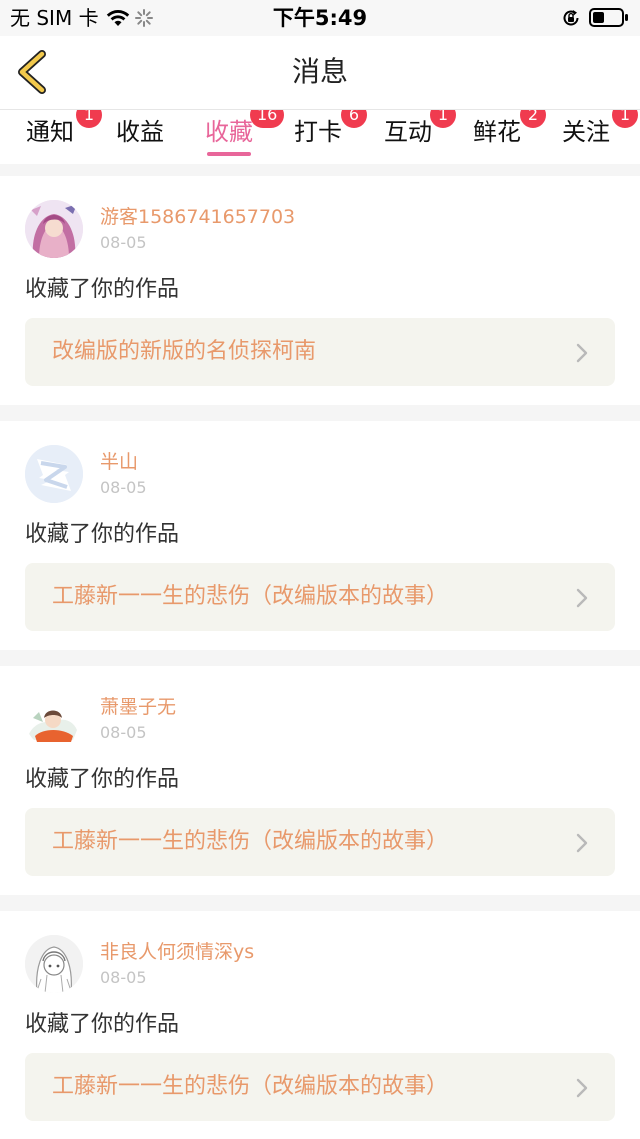 This screenshot has width=640, height=1139. I want to click on anime-boy-avatar-icon, so click(54, 719).